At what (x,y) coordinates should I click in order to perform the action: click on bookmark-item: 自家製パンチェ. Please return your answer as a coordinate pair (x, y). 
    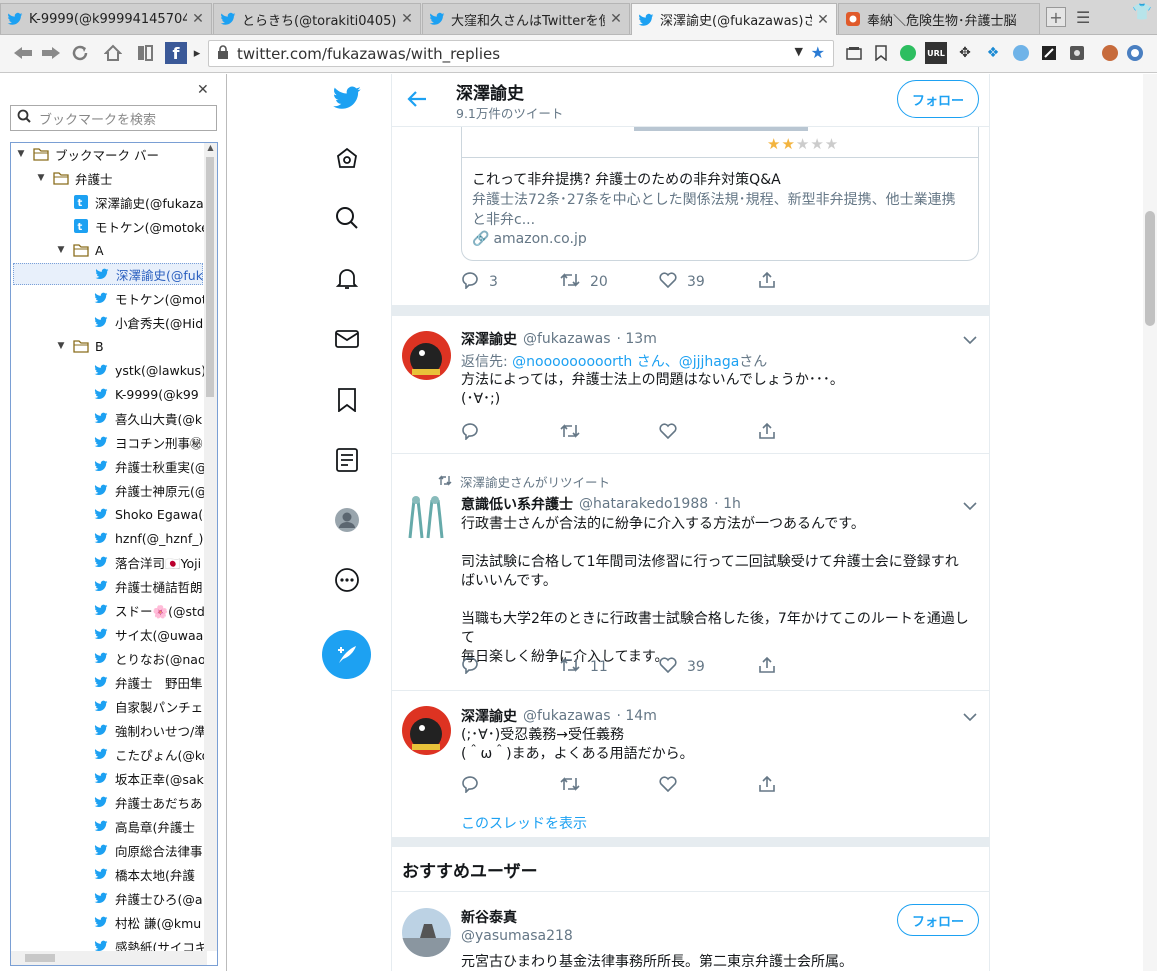
    Looking at the image, I should click on (139, 706).